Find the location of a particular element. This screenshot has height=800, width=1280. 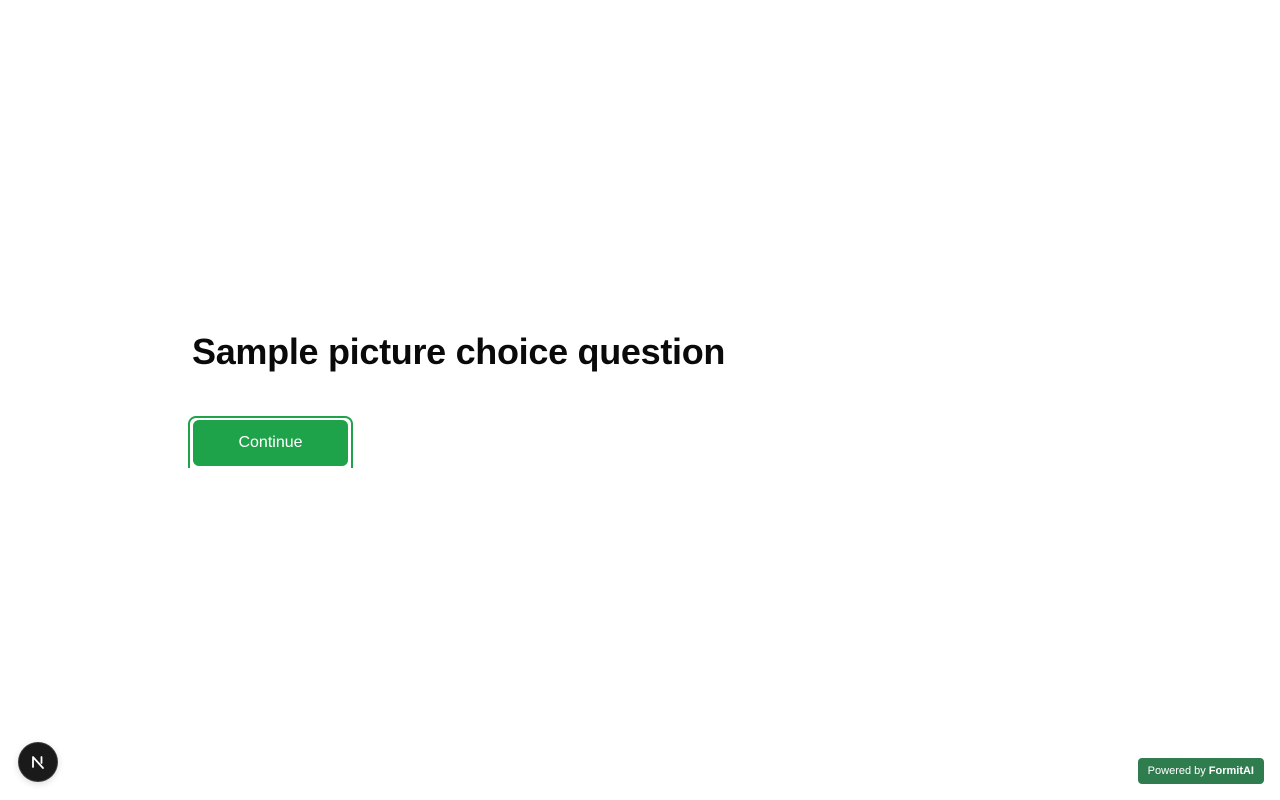

powered-by-badge: Powered by FormitAI is located at coordinates (1200, 771).